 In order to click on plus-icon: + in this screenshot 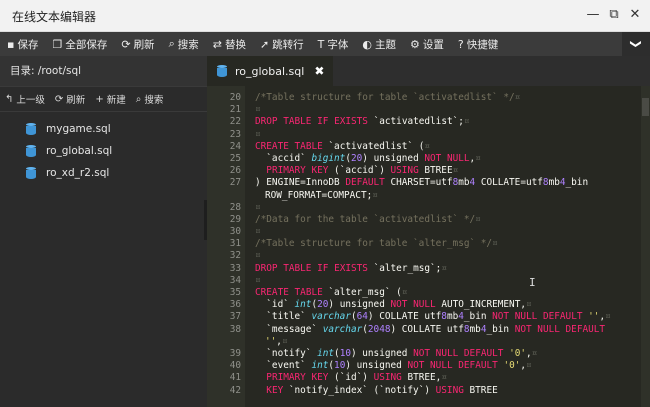, I will do `click(99, 99)`.